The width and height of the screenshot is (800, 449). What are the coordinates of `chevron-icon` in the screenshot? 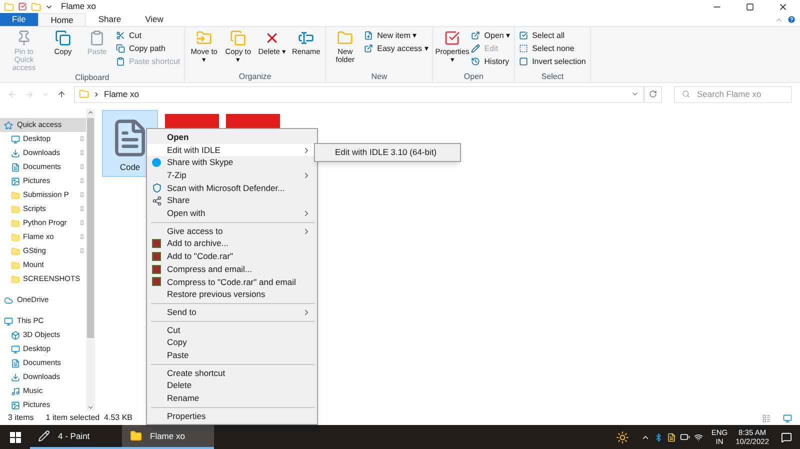 It's located at (96, 94).